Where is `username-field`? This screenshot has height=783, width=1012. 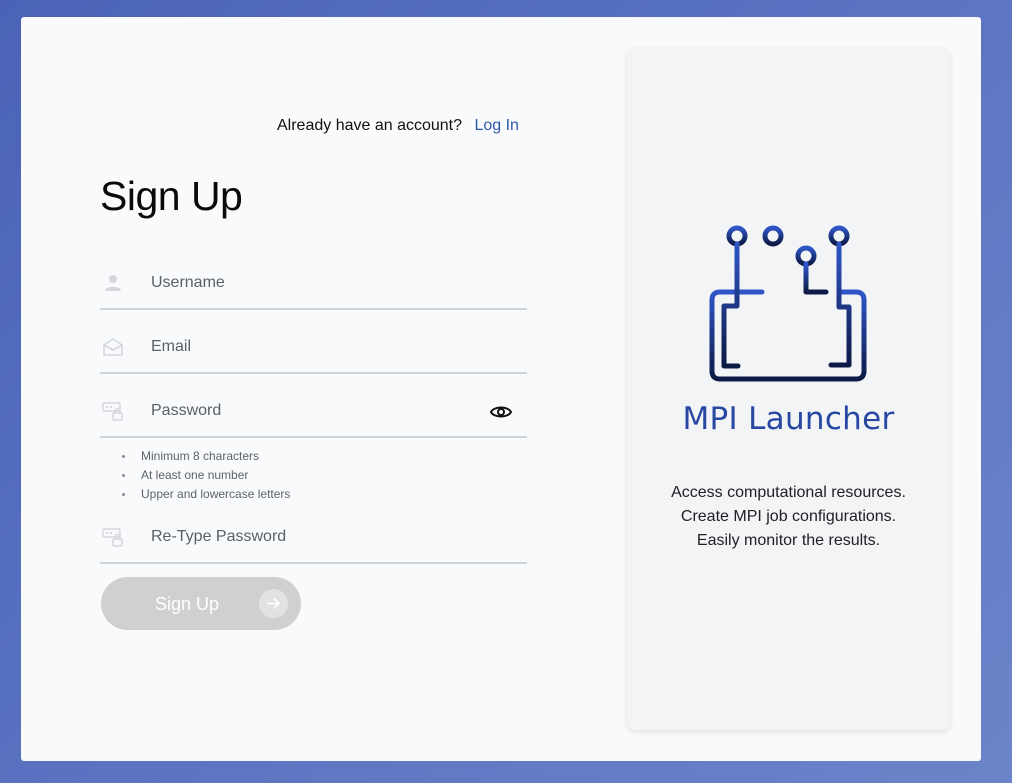
username-field is located at coordinates (313, 286).